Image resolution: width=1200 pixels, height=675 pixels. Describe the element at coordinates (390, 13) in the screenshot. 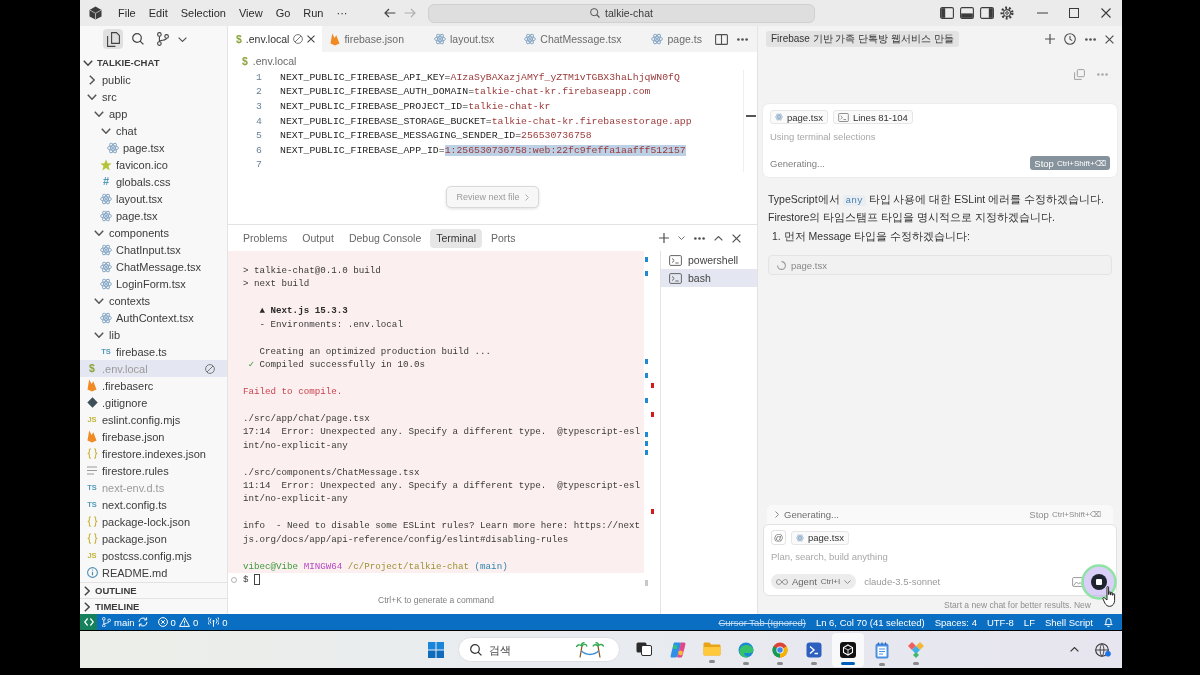

I see `back-arrow-icon` at that location.